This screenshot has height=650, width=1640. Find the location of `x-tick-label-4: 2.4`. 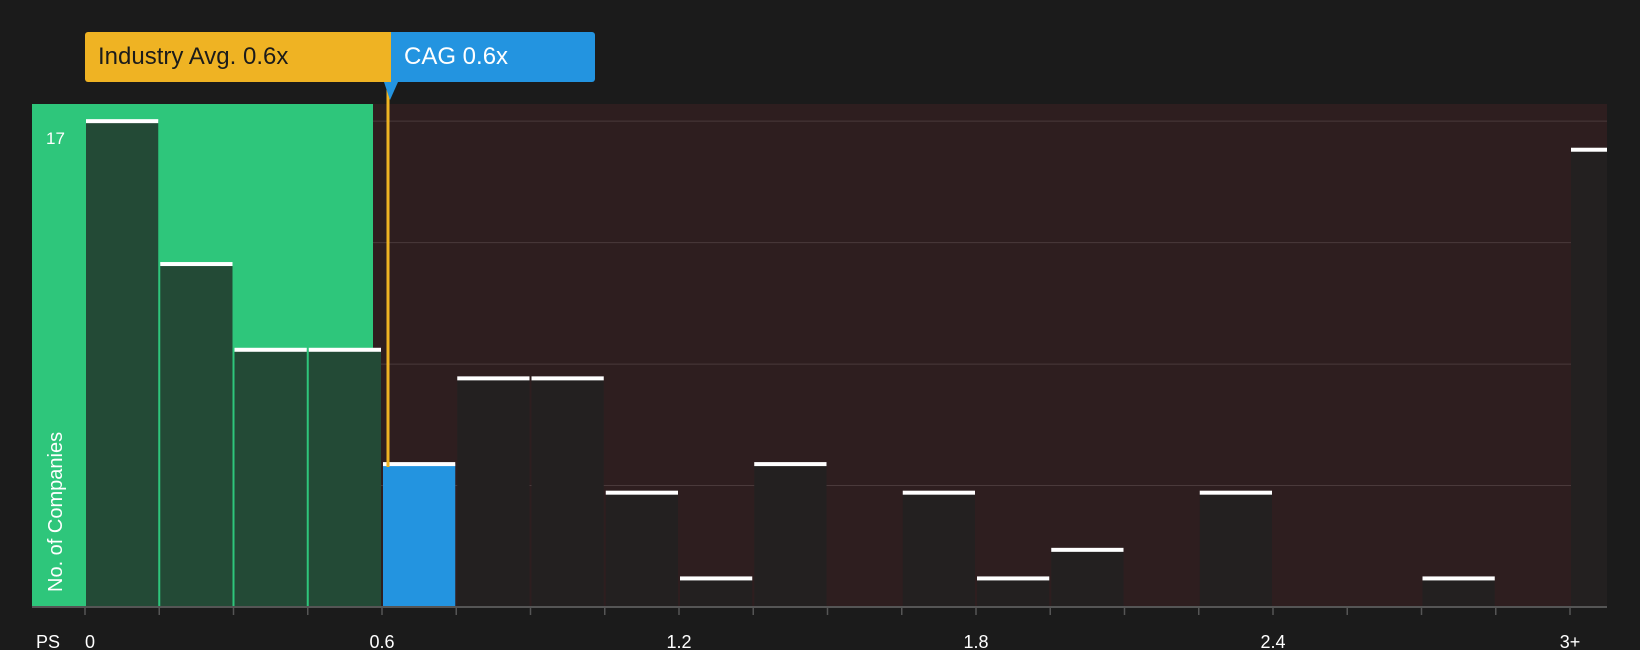

x-tick-label-4: 2.4 is located at coordinates (1272, 641).